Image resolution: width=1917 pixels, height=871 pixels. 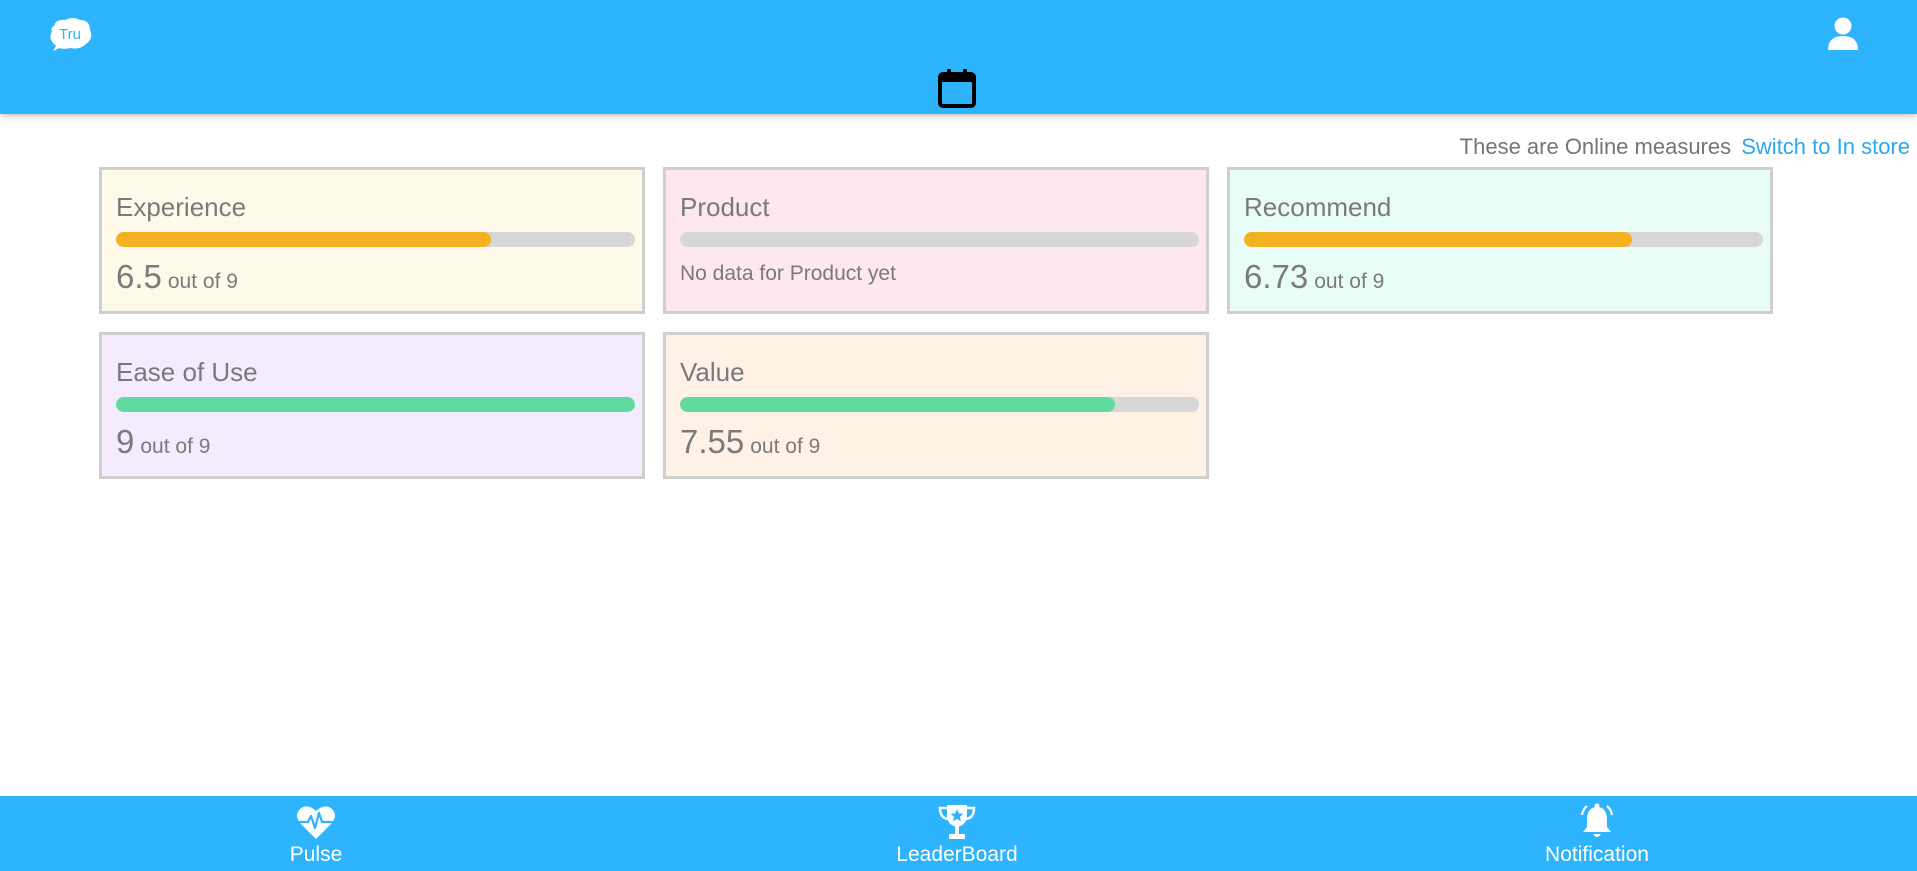 What do you see at coordinates (1318, 207) in the screenshot?
I see `card-title: Recommend` at bounding box center [1318, 207].